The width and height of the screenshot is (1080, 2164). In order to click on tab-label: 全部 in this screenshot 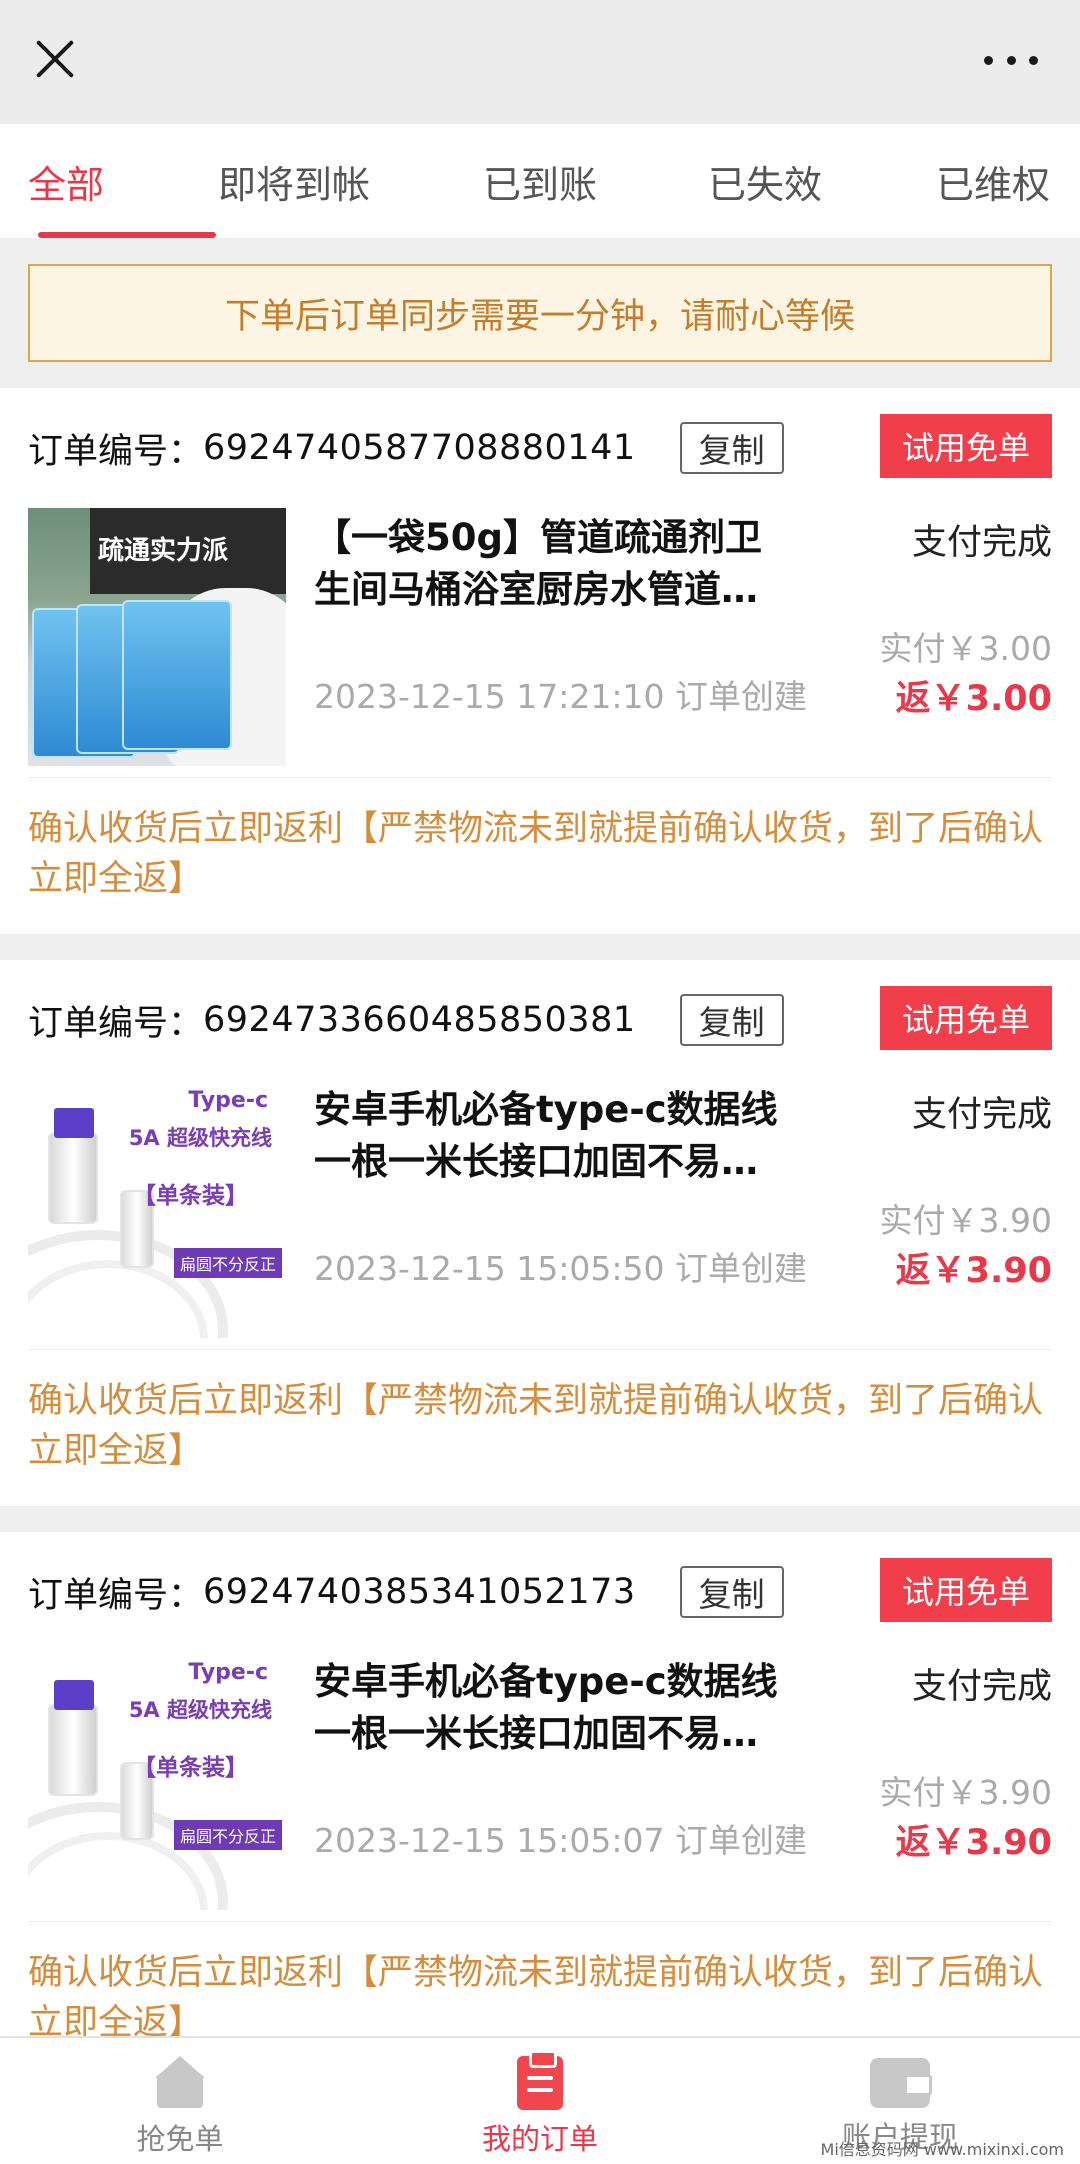, I will do `click(66, 184)`.